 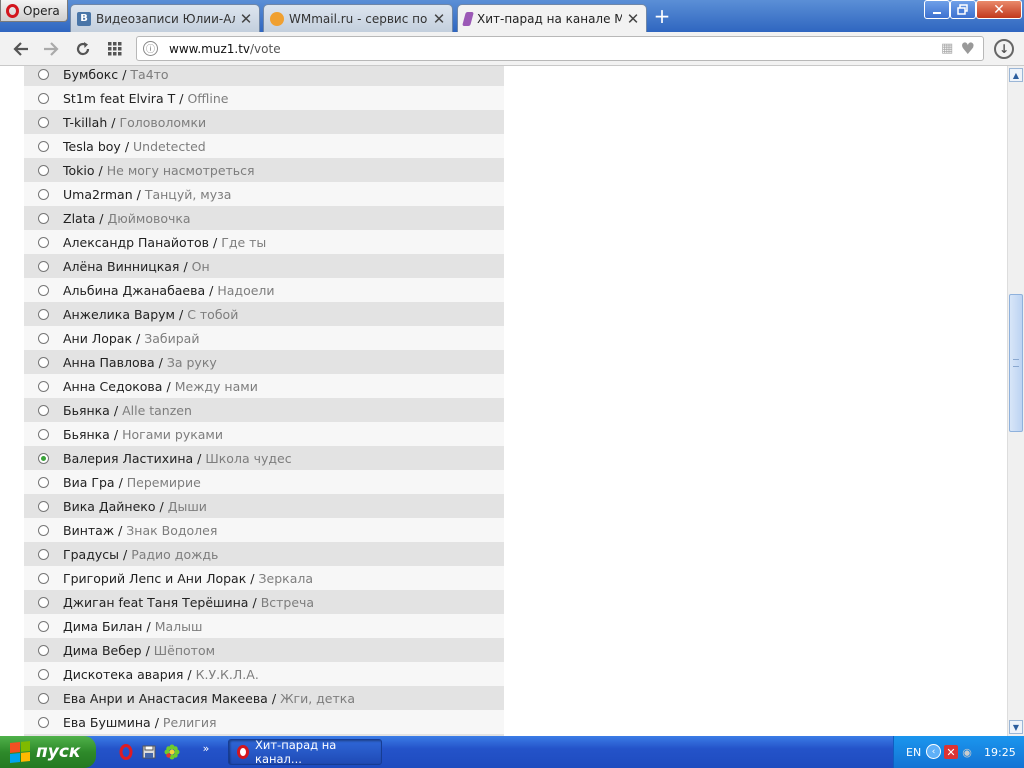 What do you see at coordinates (967, 752) in the screenshot?
I see `tray-network-icon: ◉` at bounding box center [967, 752].